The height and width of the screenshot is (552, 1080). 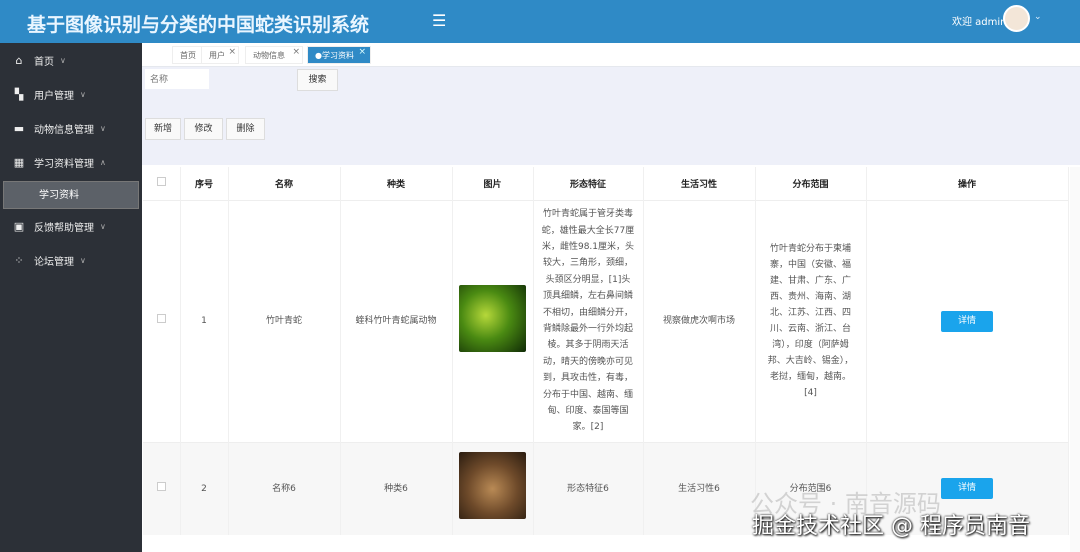 I want to click on cell-index: 1, so click(x=204, y=320).